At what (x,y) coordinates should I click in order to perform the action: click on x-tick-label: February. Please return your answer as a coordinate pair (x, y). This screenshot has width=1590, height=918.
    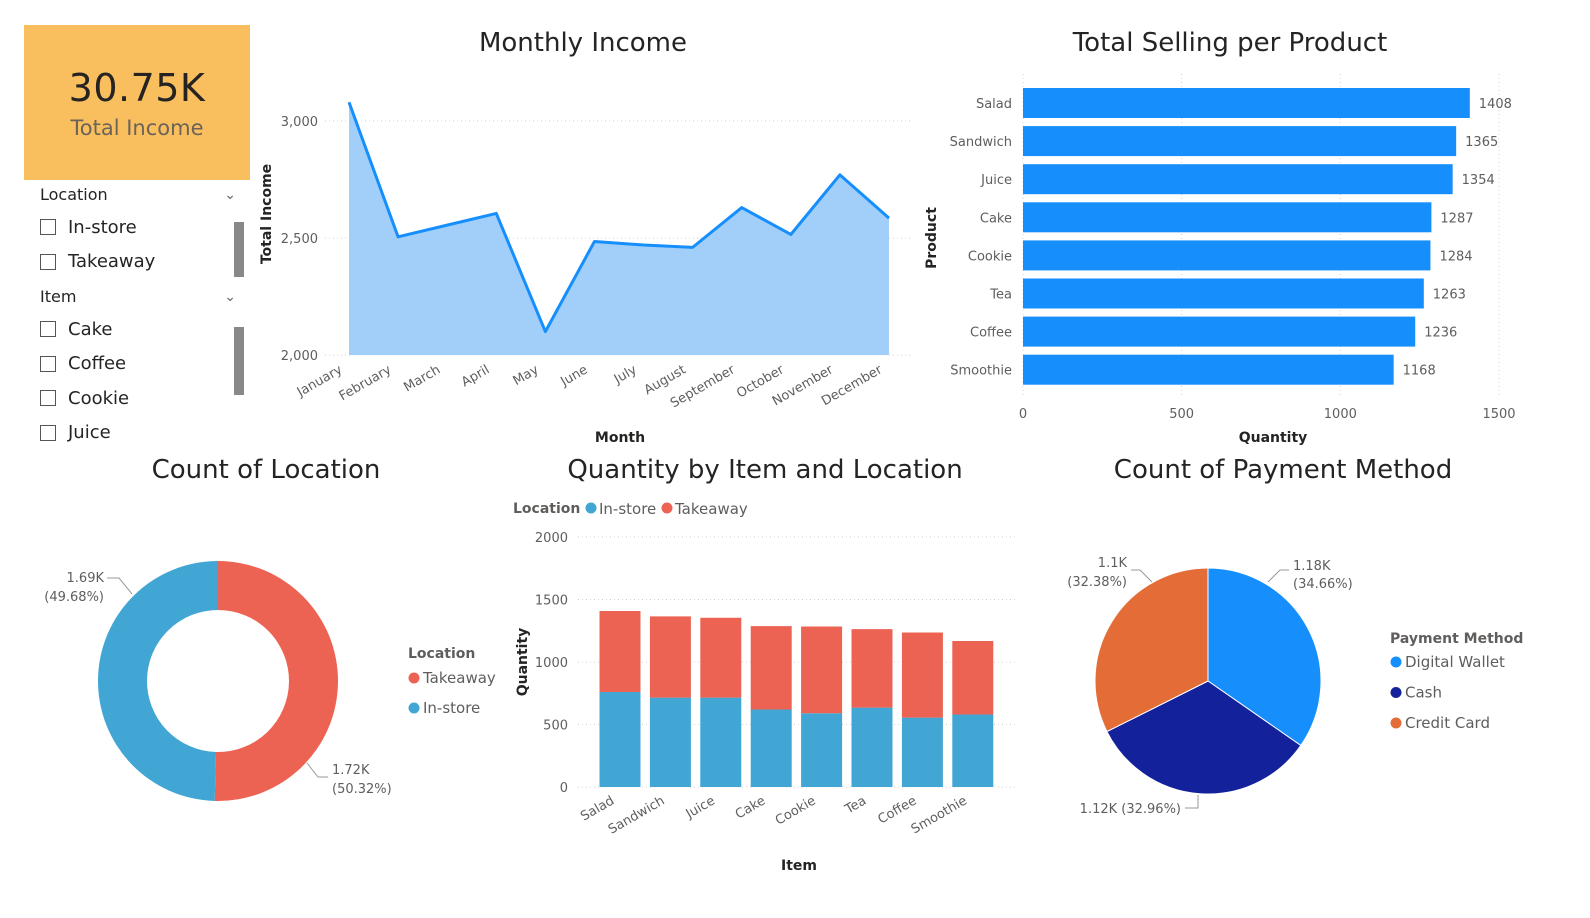
    Looking at the image, I should click on (366, 383).